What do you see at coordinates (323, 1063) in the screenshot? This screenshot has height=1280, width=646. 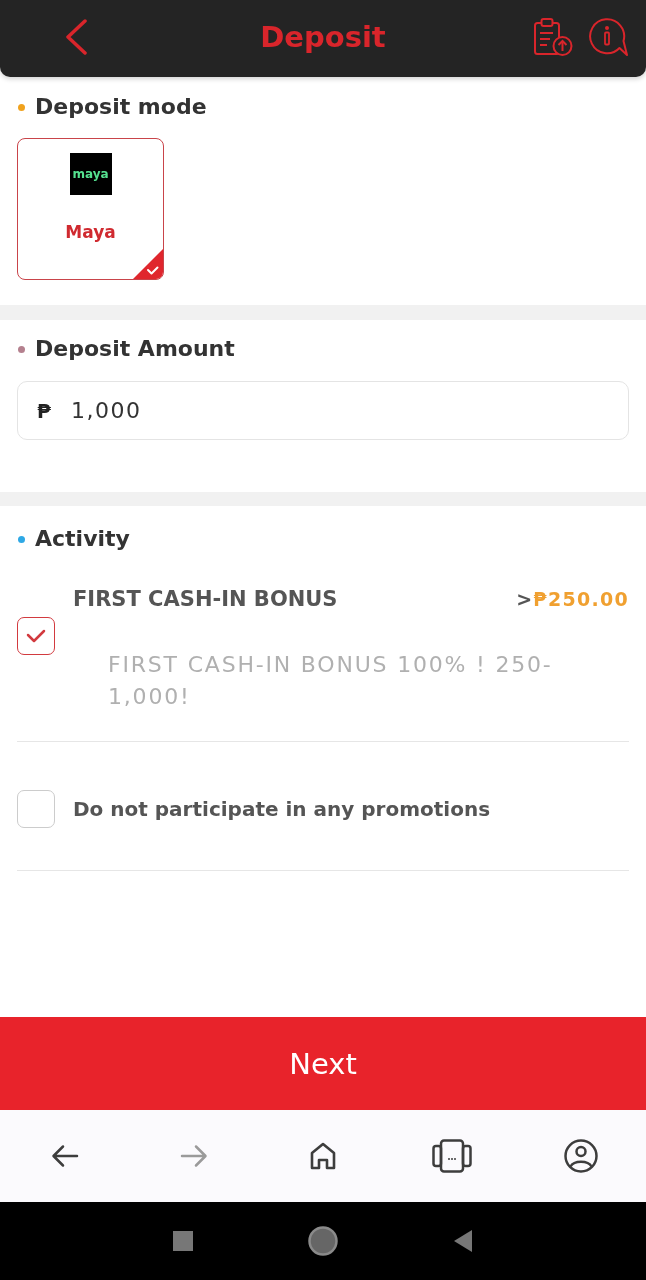 I see `next-button: Next` at bounding box center [323, 1063].